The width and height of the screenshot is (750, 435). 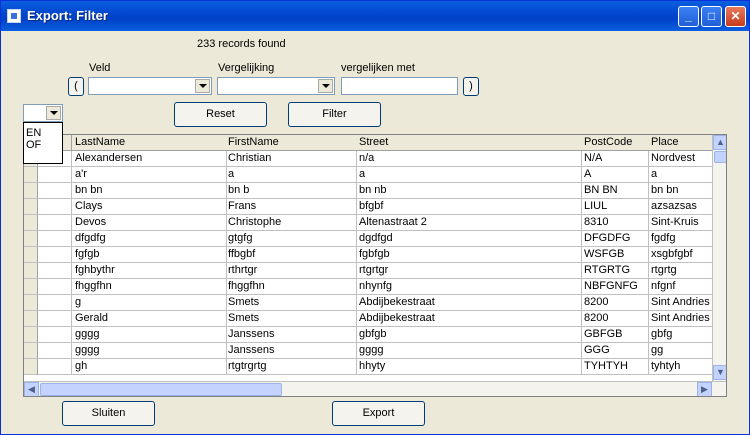 What do you see at coordinates (291, 271) in the screenshot?
I see `table-cell: rthrtgr` at bounding box center [291, 271].